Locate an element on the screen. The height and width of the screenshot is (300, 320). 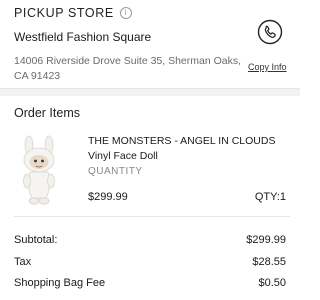
shopping-bag-fee-label: Shopping Bag Fee is located at coordinates (60, 283).